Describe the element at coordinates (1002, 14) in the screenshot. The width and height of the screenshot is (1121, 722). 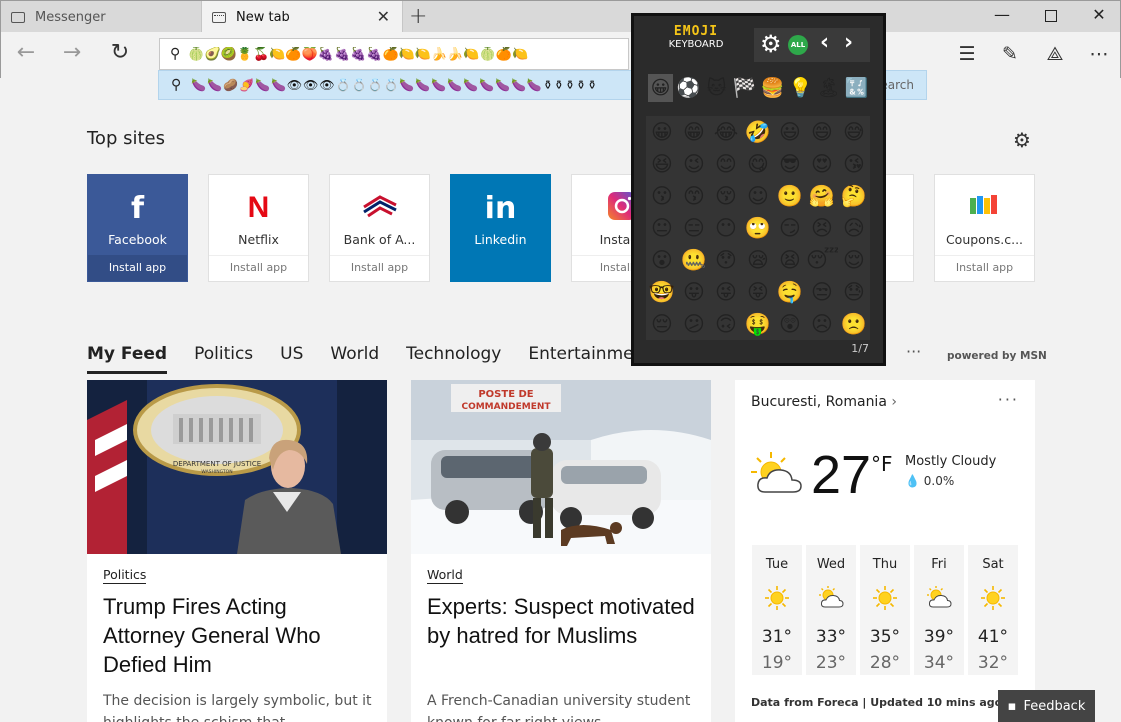
I see `minimize-icon: —` at that location.